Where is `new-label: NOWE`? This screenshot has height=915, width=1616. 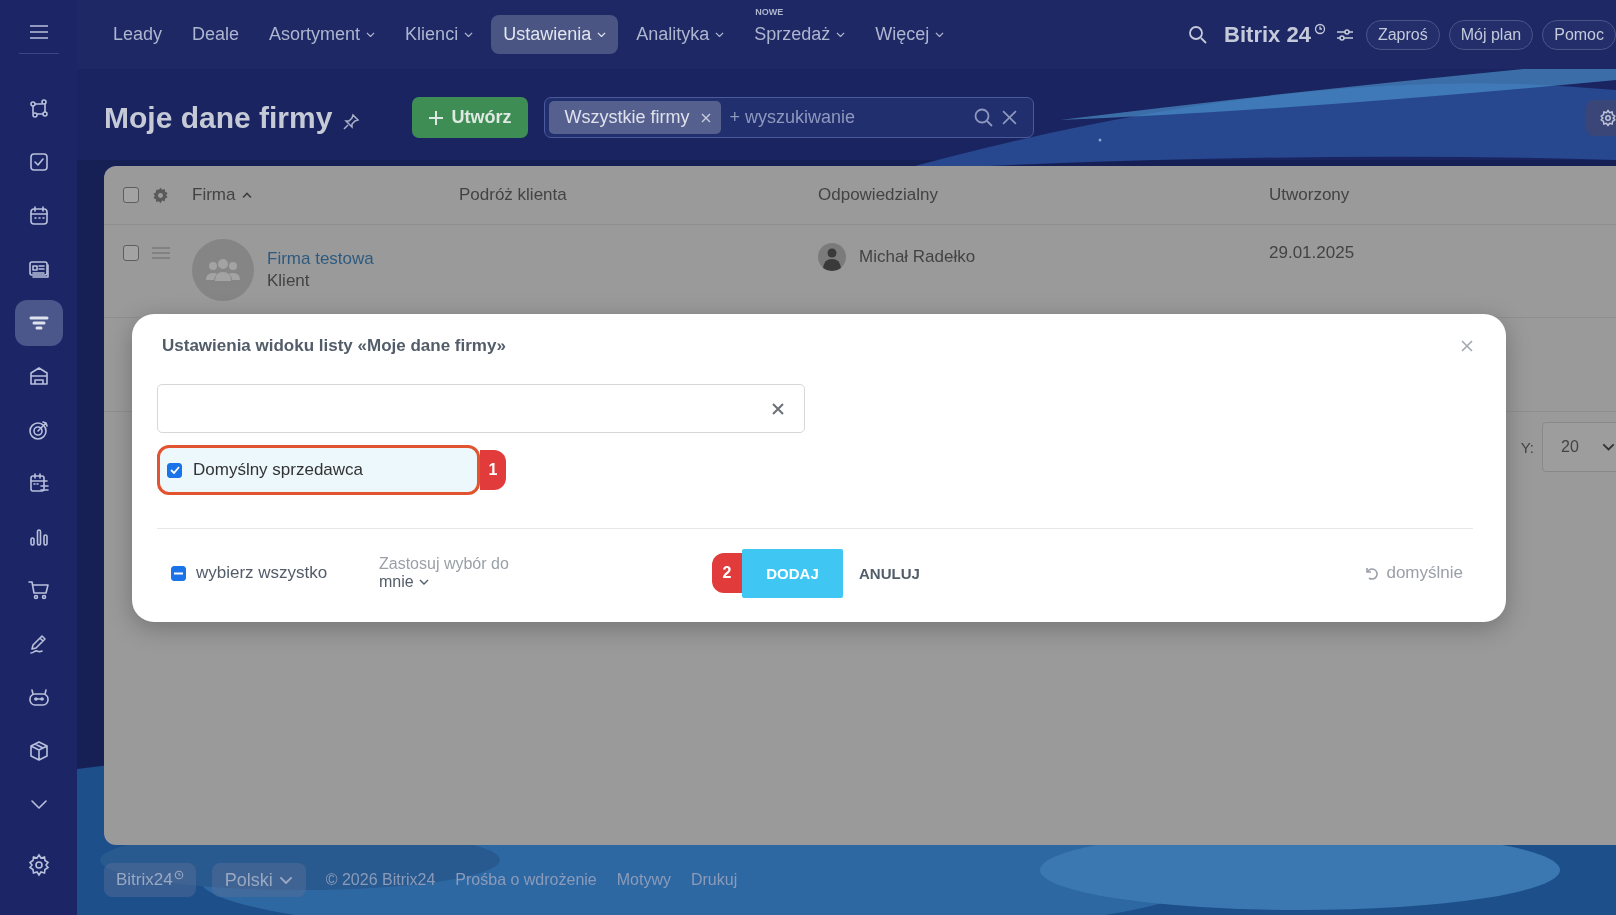
new-label: NOWE is located at coordinates (769, 12).